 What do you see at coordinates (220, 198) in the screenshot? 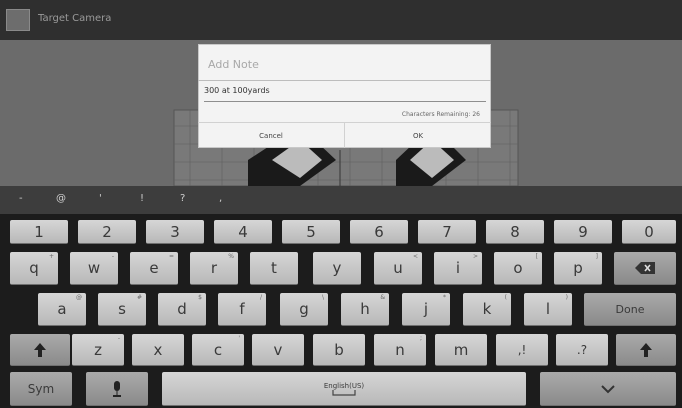
I see `strip-comma: ,` at bounding box center [220, 198].